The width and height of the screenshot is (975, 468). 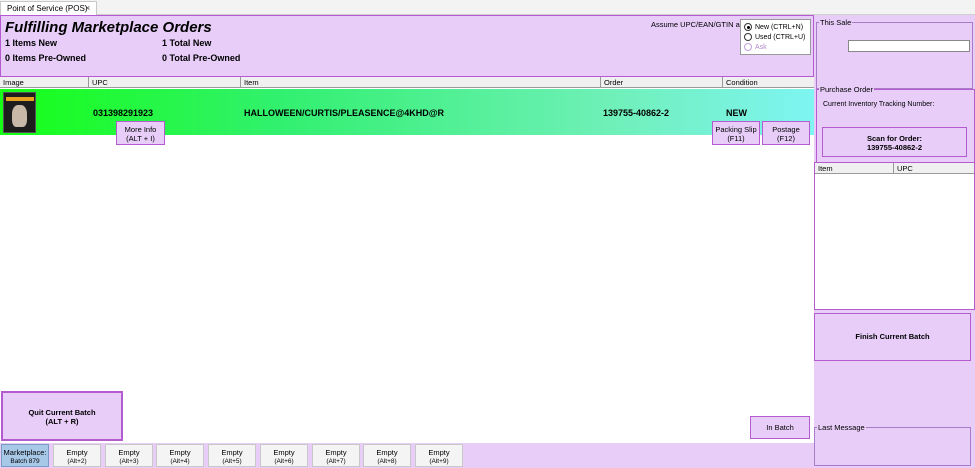 I want to click on batch-slot-4: Empty (Alt+4), so click(x=180, y=455).